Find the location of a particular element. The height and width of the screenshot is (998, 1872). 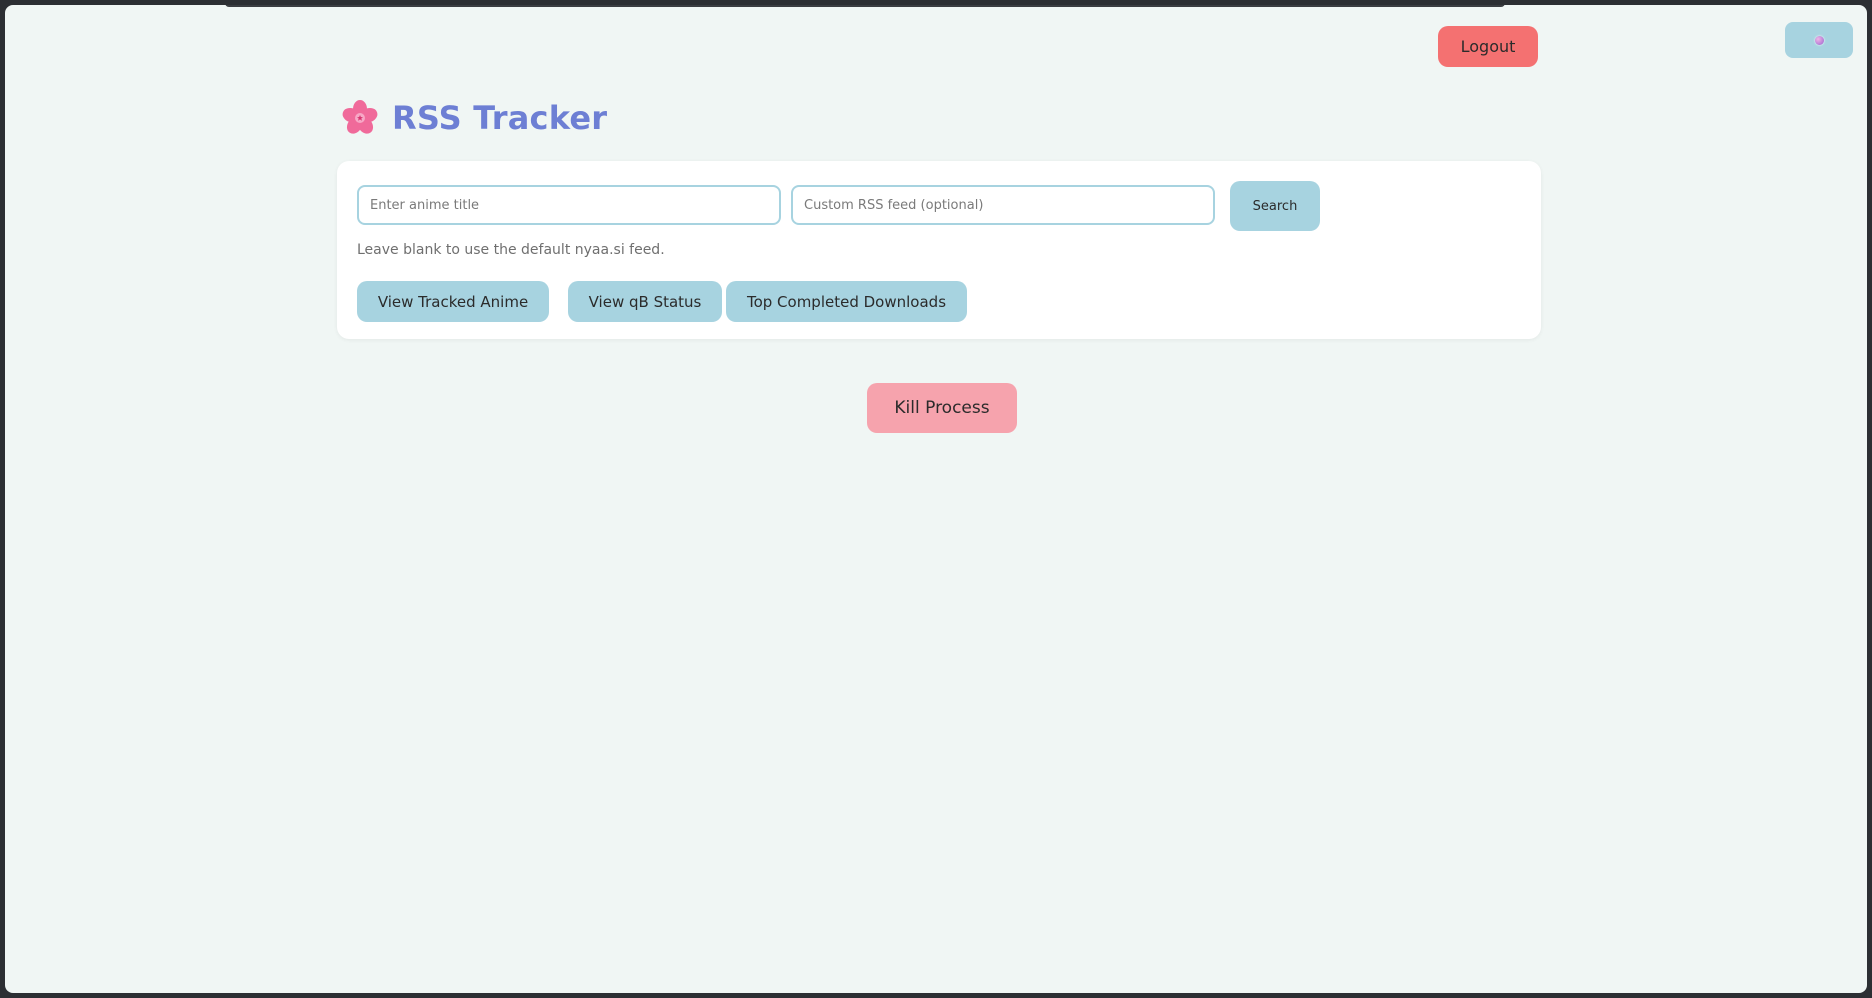

anime-title-input is located at coordinates (569, 205).